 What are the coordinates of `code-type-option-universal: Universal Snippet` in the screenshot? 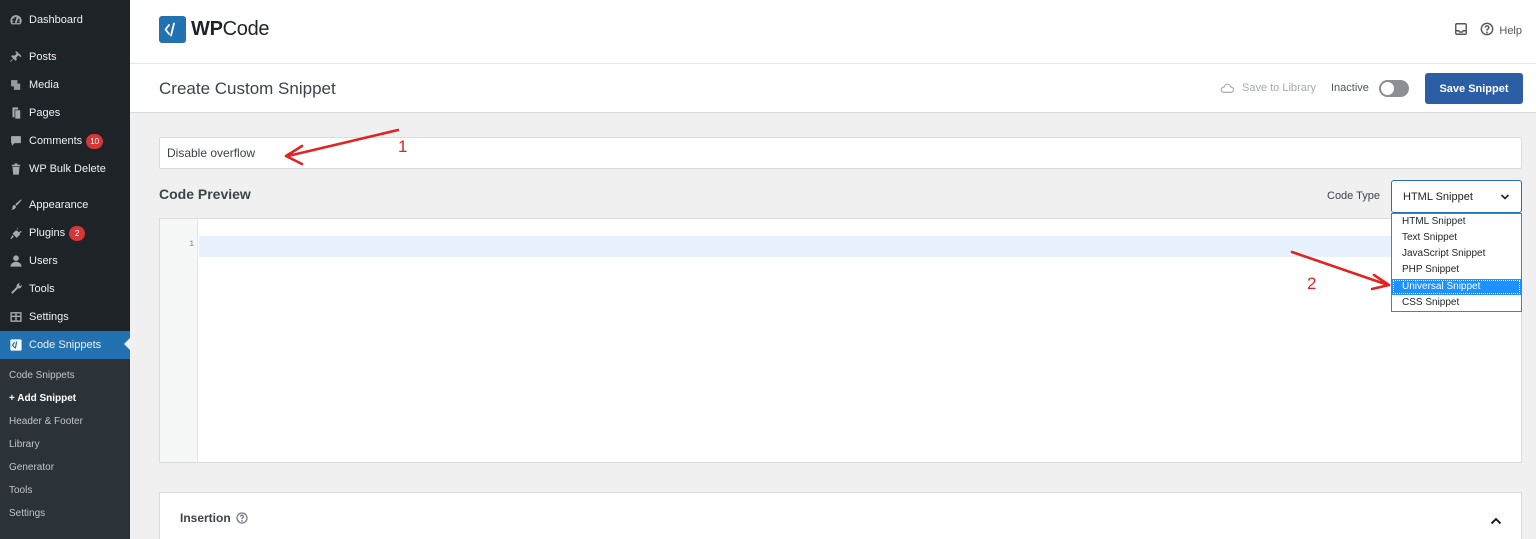 It's located at (1456, 287).